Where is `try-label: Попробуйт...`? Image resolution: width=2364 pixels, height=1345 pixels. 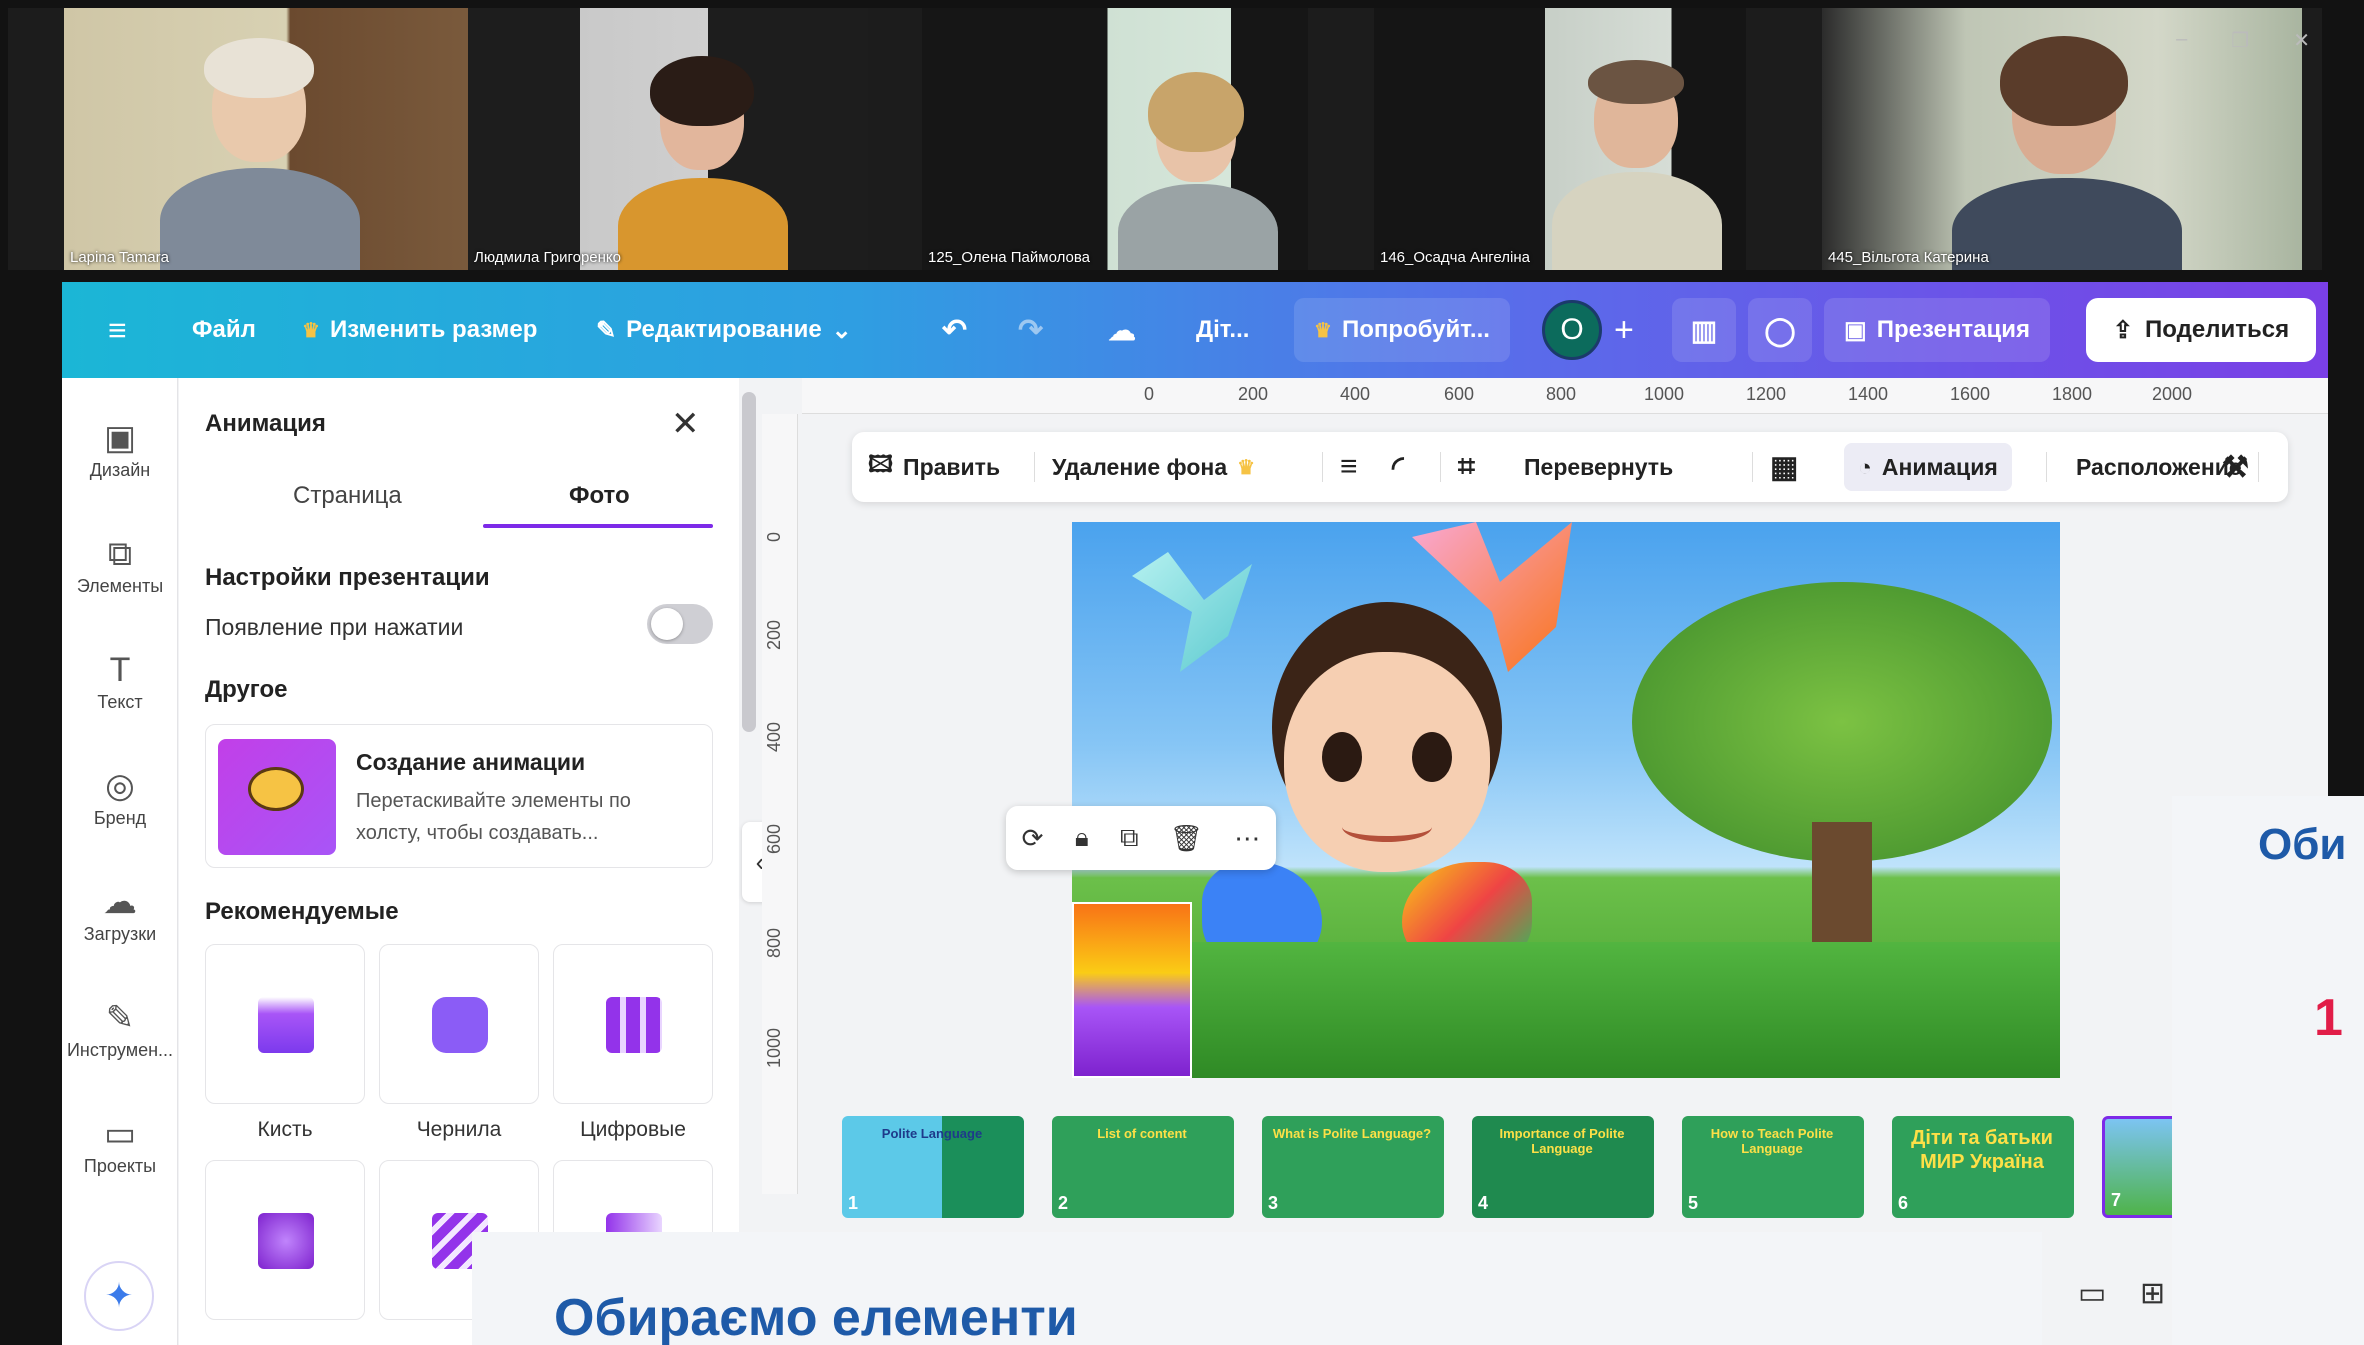 try-label: Попробуйт... is located at coordinates (1415, 329).